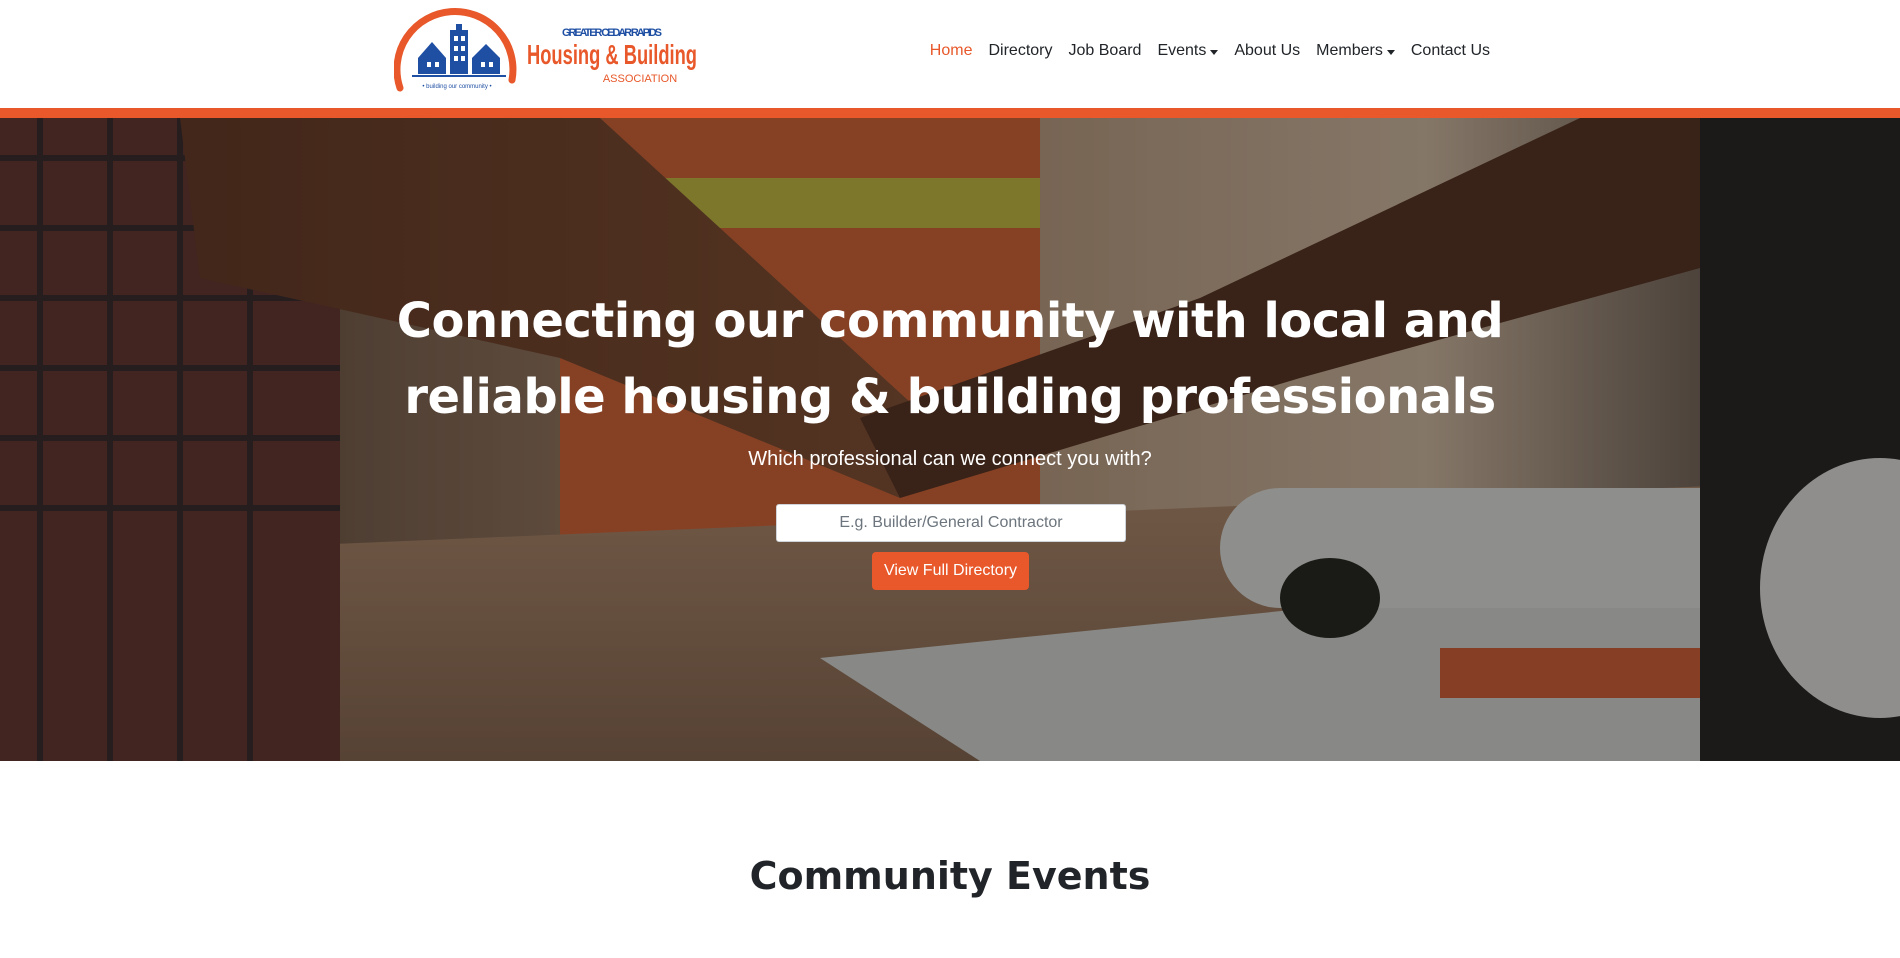 The image size is (1900, 958). Describe the element at coordinates (950, 571) in the screenshot. I see `view-full-directory-button: View Full Directory` at that location.